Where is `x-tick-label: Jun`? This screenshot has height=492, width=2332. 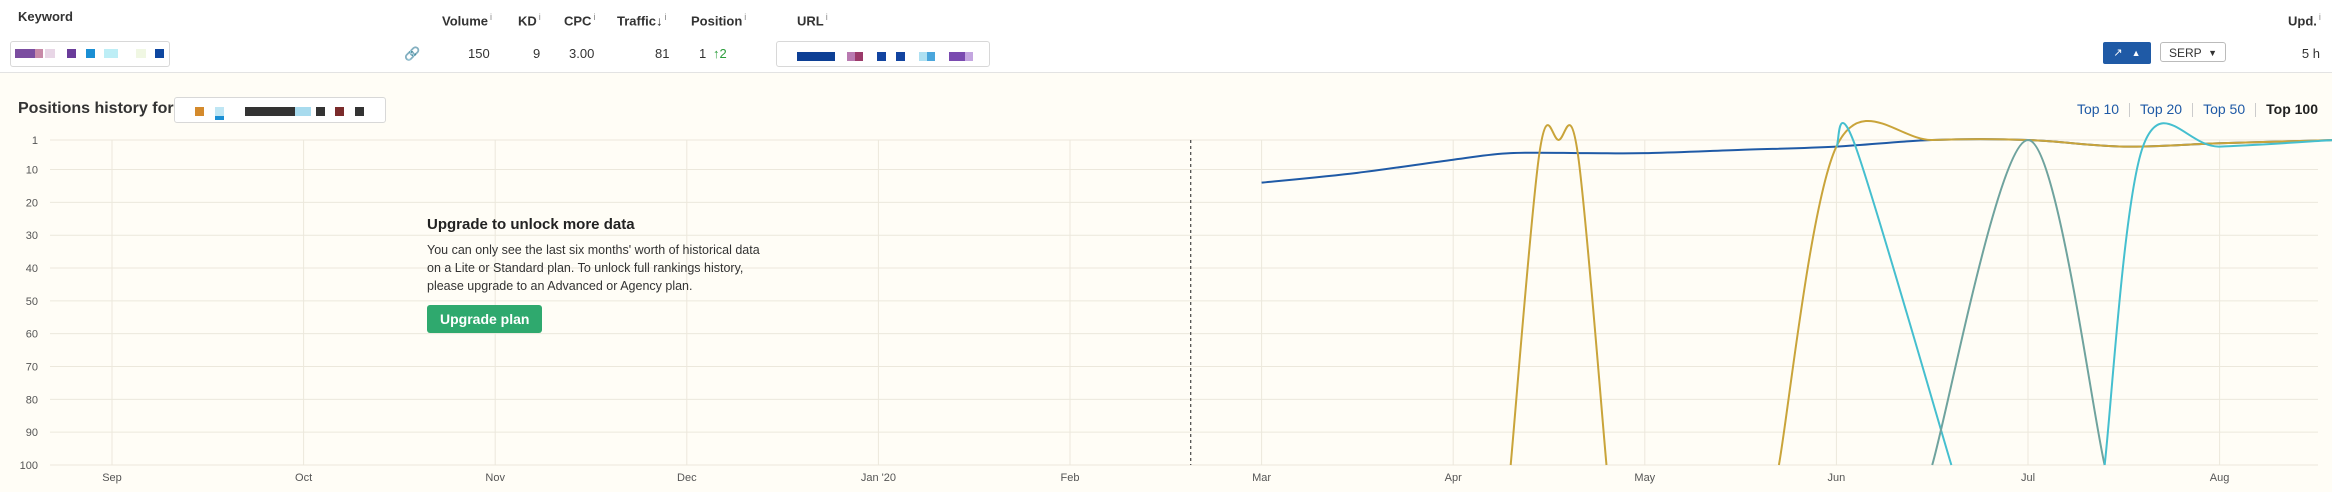
x-tick-label: Jun is located at coordinates (1837, 478).